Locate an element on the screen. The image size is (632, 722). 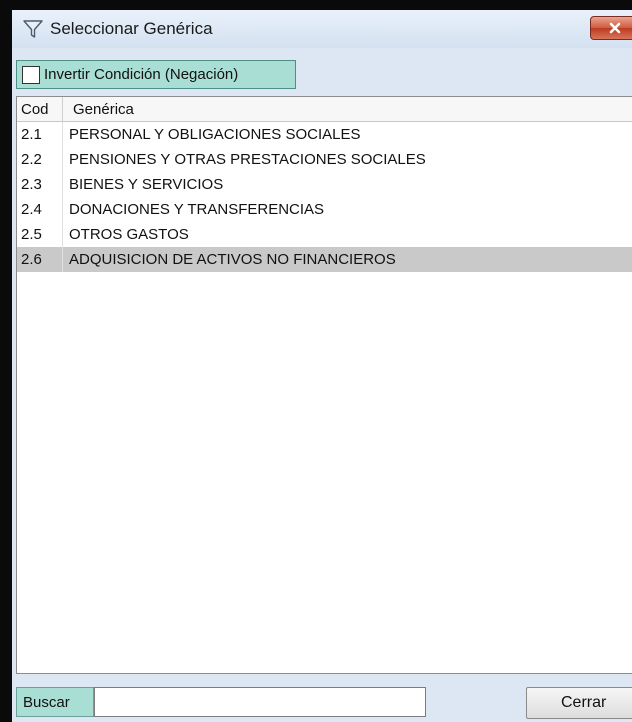
invert-condition-label: Invertir Condición (Negación) is located at coordinates (141, 74).